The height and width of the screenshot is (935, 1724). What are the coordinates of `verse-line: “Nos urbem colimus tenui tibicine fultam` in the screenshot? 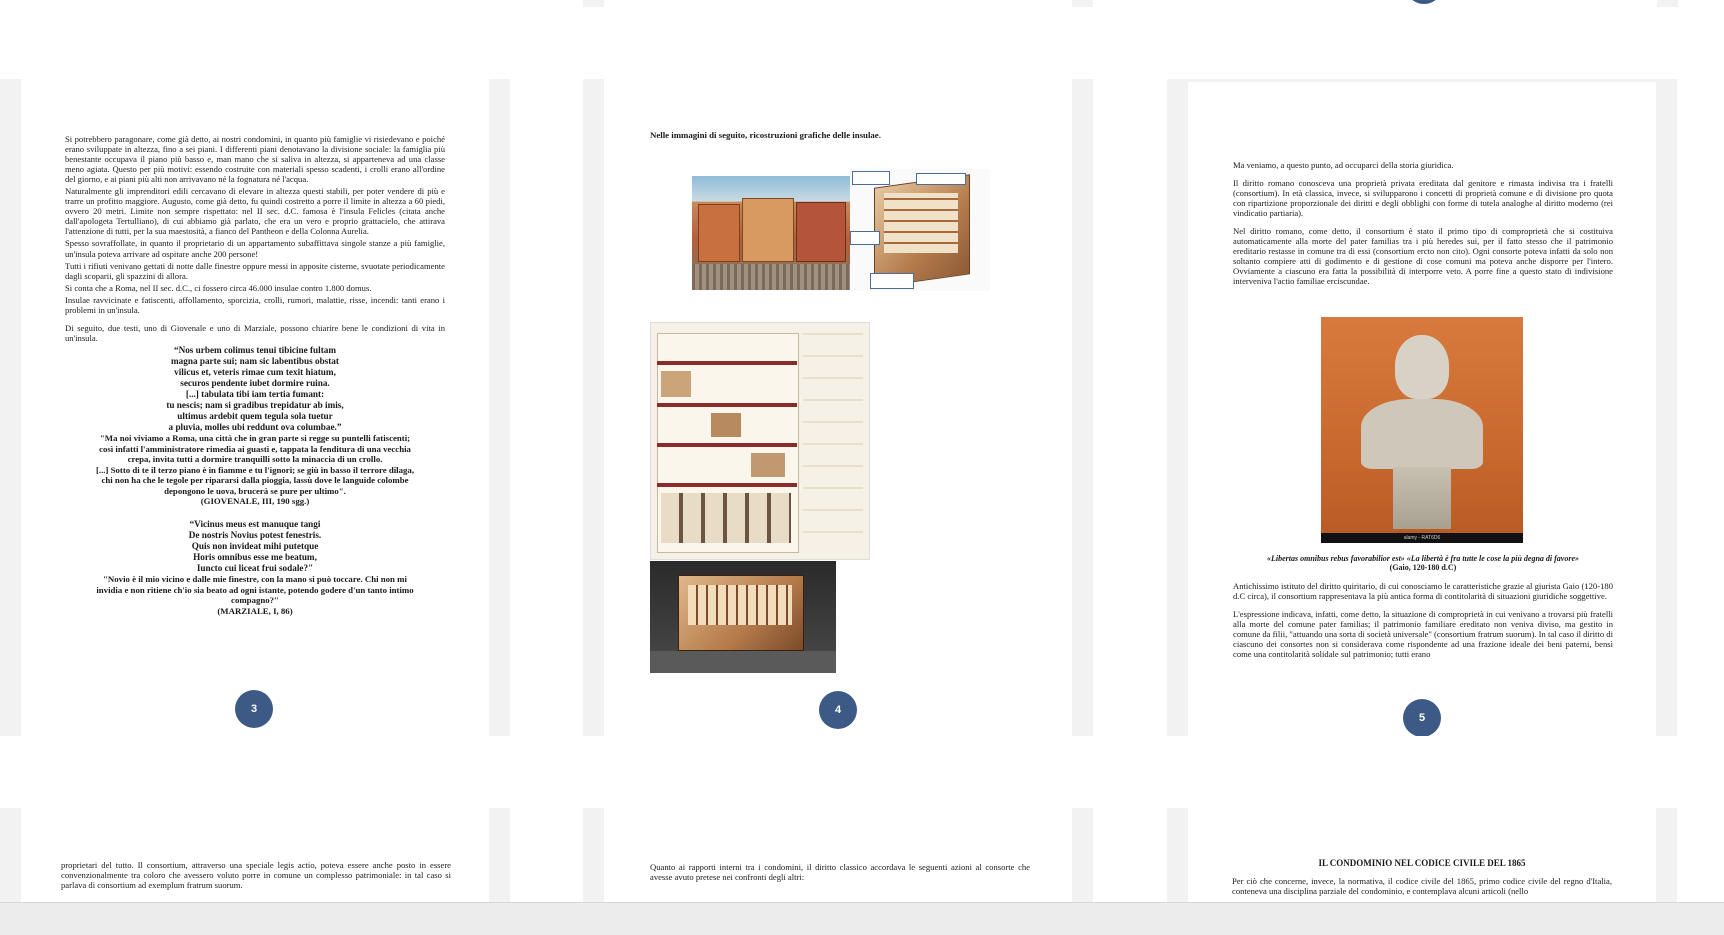 It's located at (255, 349).